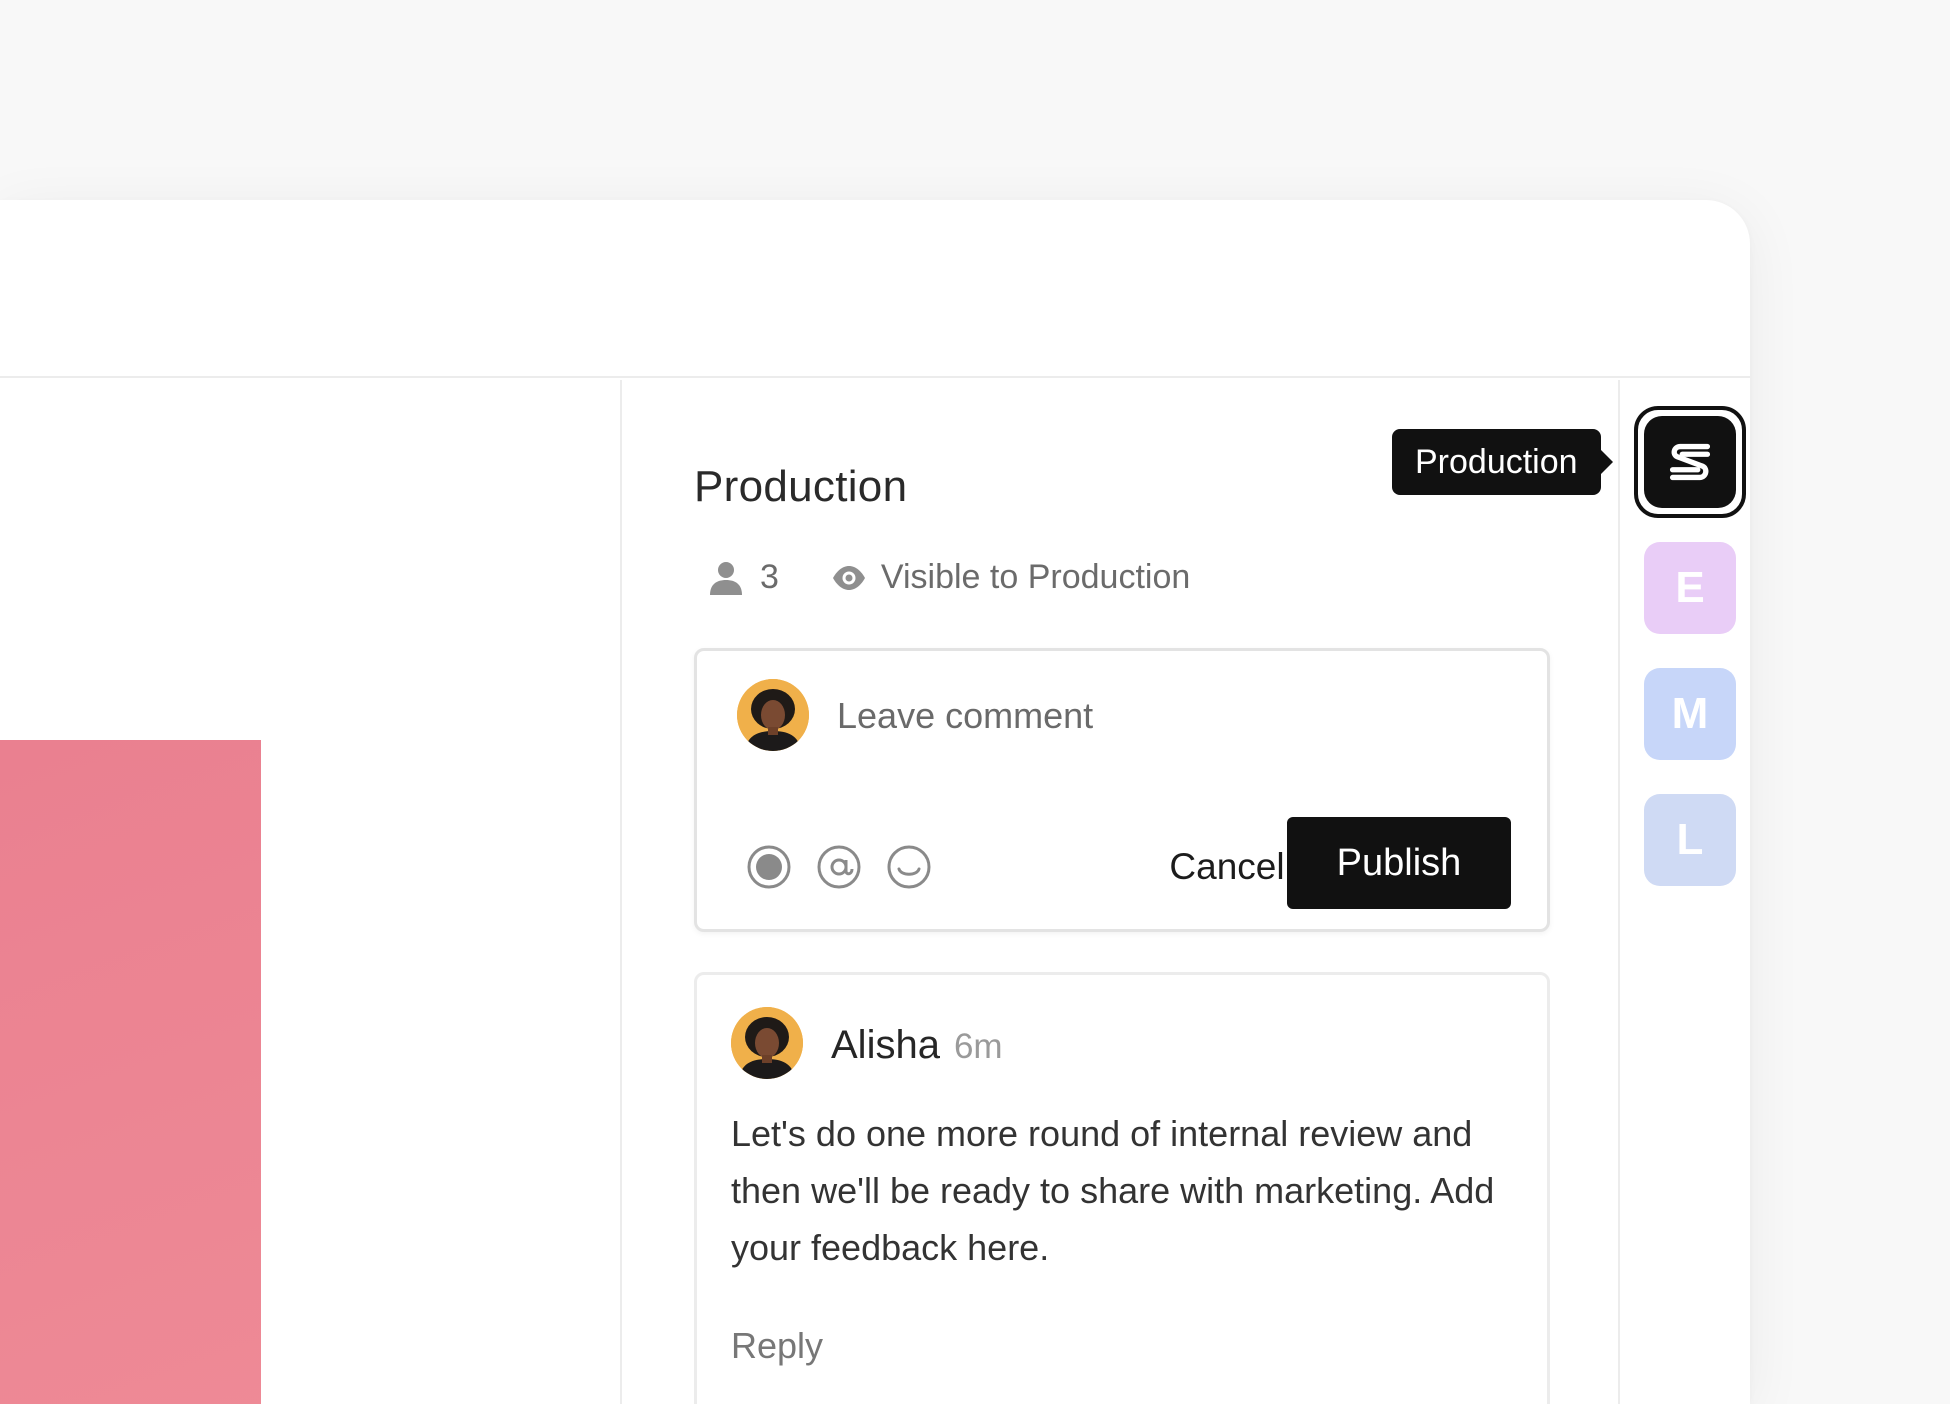 The image size is (1950, 1404). I want to click on rail-item-l: L, so click(1690, 840).